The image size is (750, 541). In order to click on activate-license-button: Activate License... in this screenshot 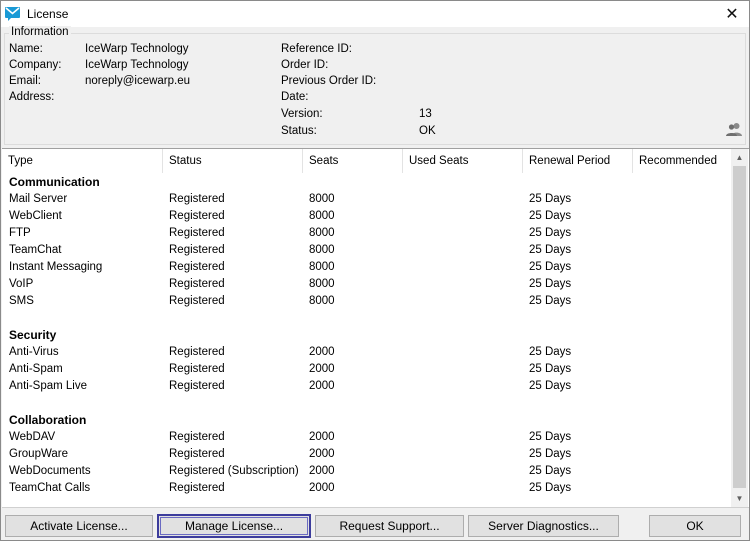, I will do `click(79, 526)`.